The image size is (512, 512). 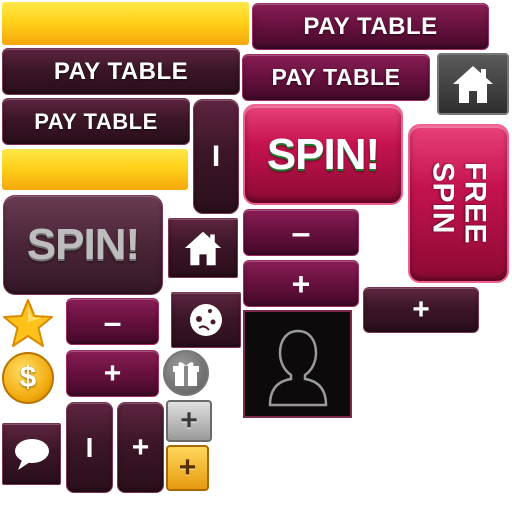 What do you see at coordinates (443, 198) in the screenshot?
I see `free-spin-line2: SPIN` at bounding box center [443, 198].